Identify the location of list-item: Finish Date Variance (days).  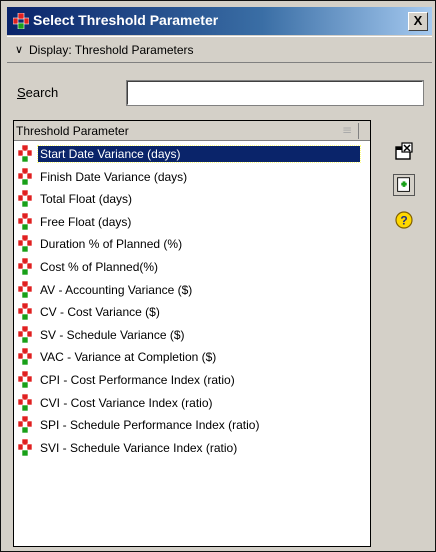
(192, 176).